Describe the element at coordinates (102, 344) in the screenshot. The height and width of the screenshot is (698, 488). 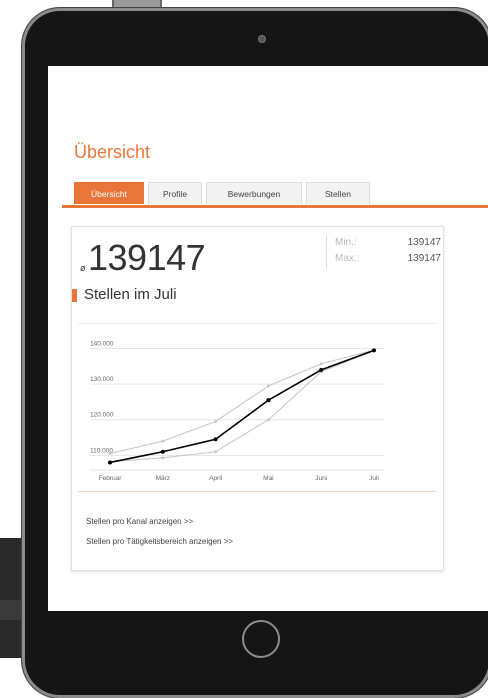
I see `y-tick-label: 140.000` at that location.